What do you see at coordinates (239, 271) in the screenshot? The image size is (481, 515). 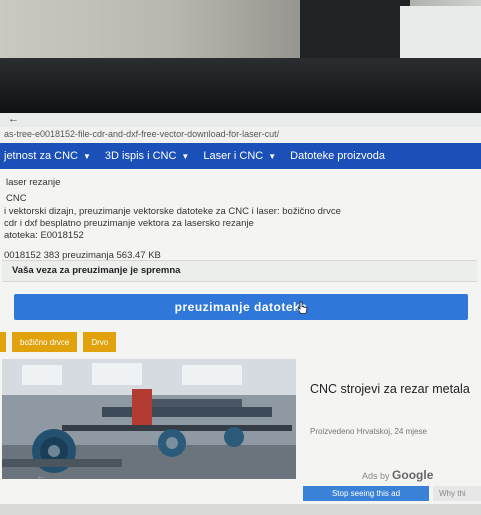 I see `download-ready-banner: Vaša veza za preuzimanje je spremna` at bounding box center [239, 271].